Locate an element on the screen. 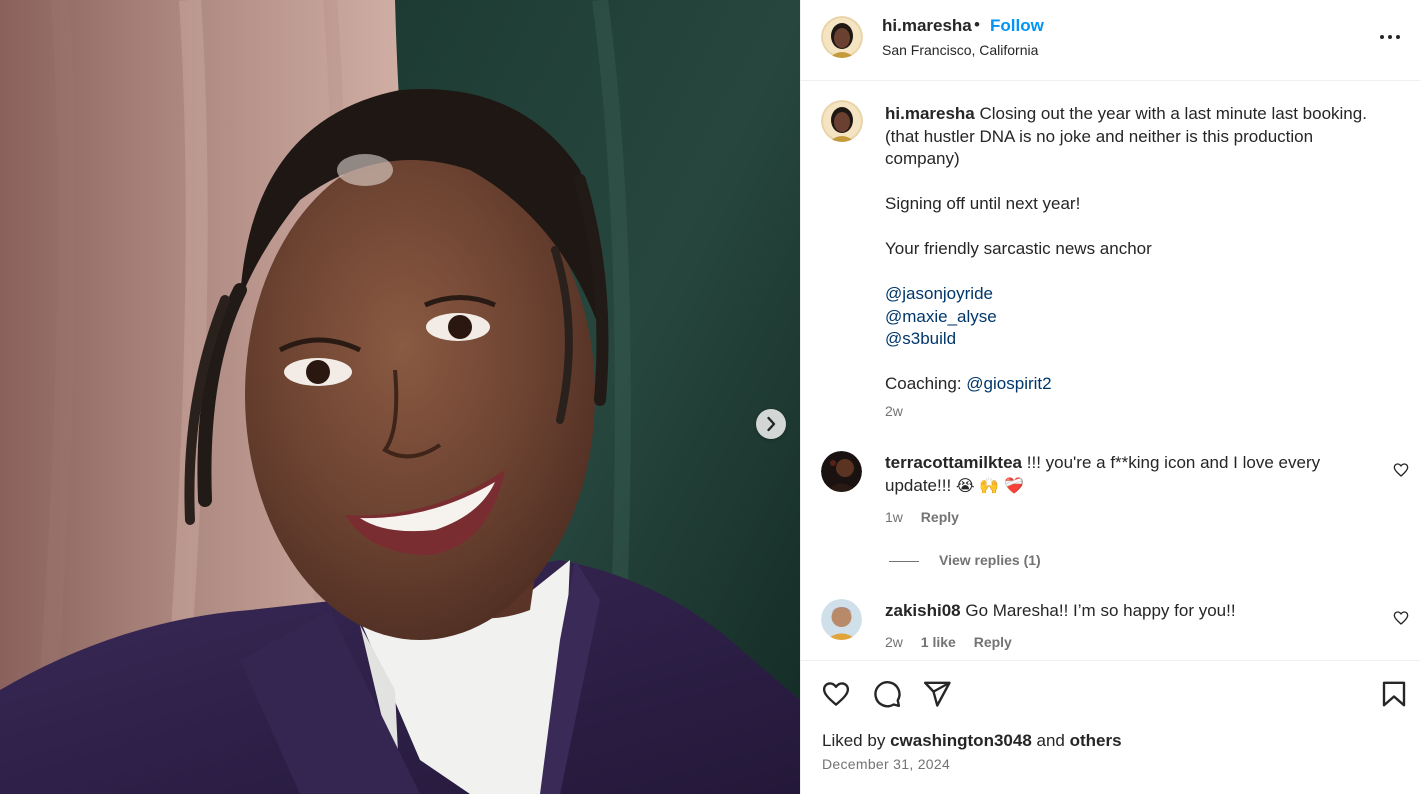 This screenshot has height=794, width=1420. comment-bubble-icon is located at coordinates (887, 694).